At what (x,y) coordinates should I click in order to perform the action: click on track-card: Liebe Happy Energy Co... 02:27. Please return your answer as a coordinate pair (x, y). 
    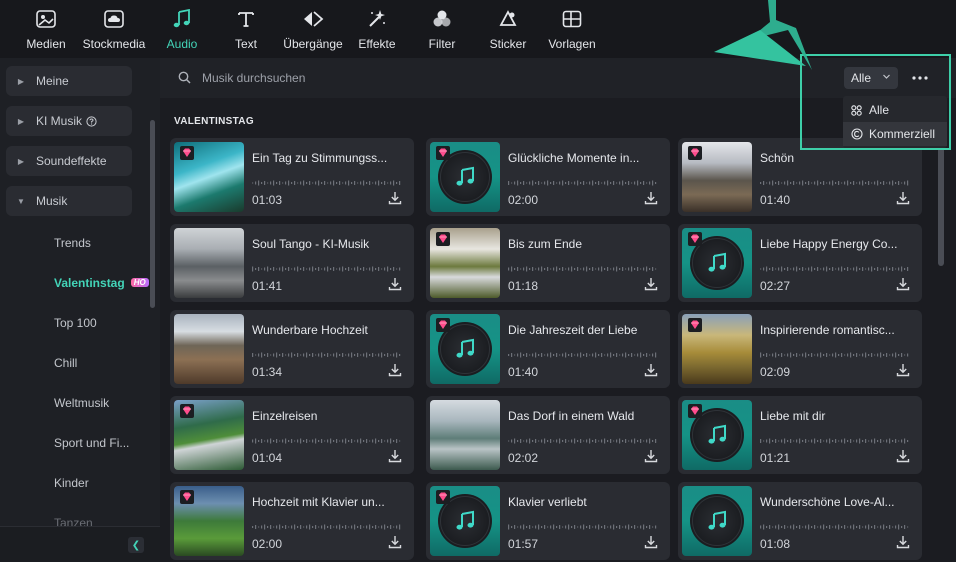
    Looking at the image, I should click on (800, 263).